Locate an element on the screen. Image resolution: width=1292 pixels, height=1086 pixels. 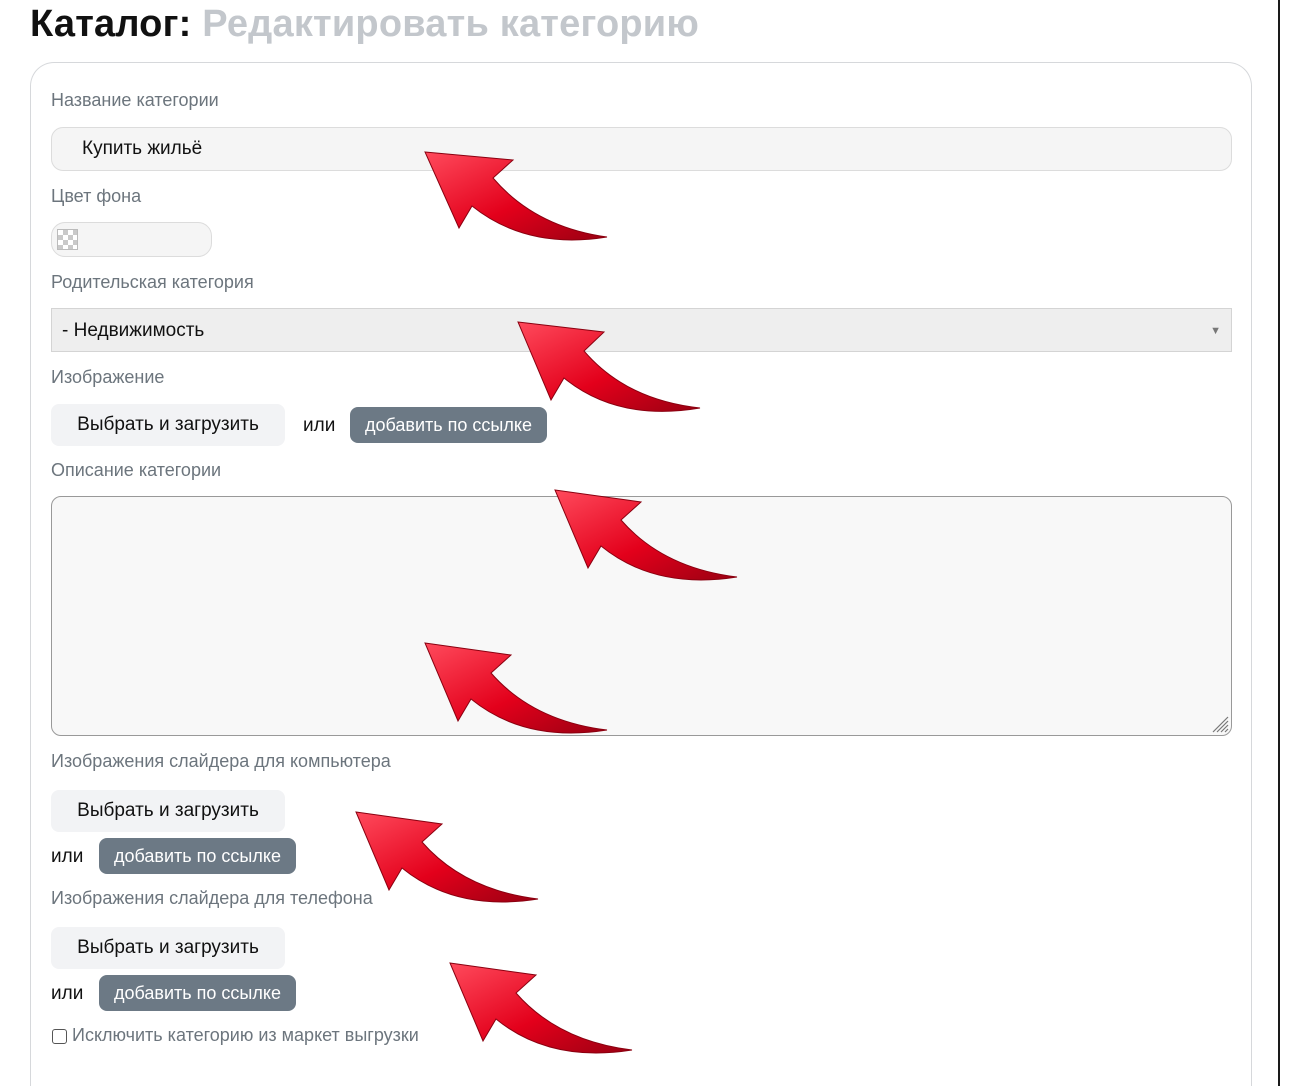
category-name-input: Купить жильё is located at coordinates (641, 149).